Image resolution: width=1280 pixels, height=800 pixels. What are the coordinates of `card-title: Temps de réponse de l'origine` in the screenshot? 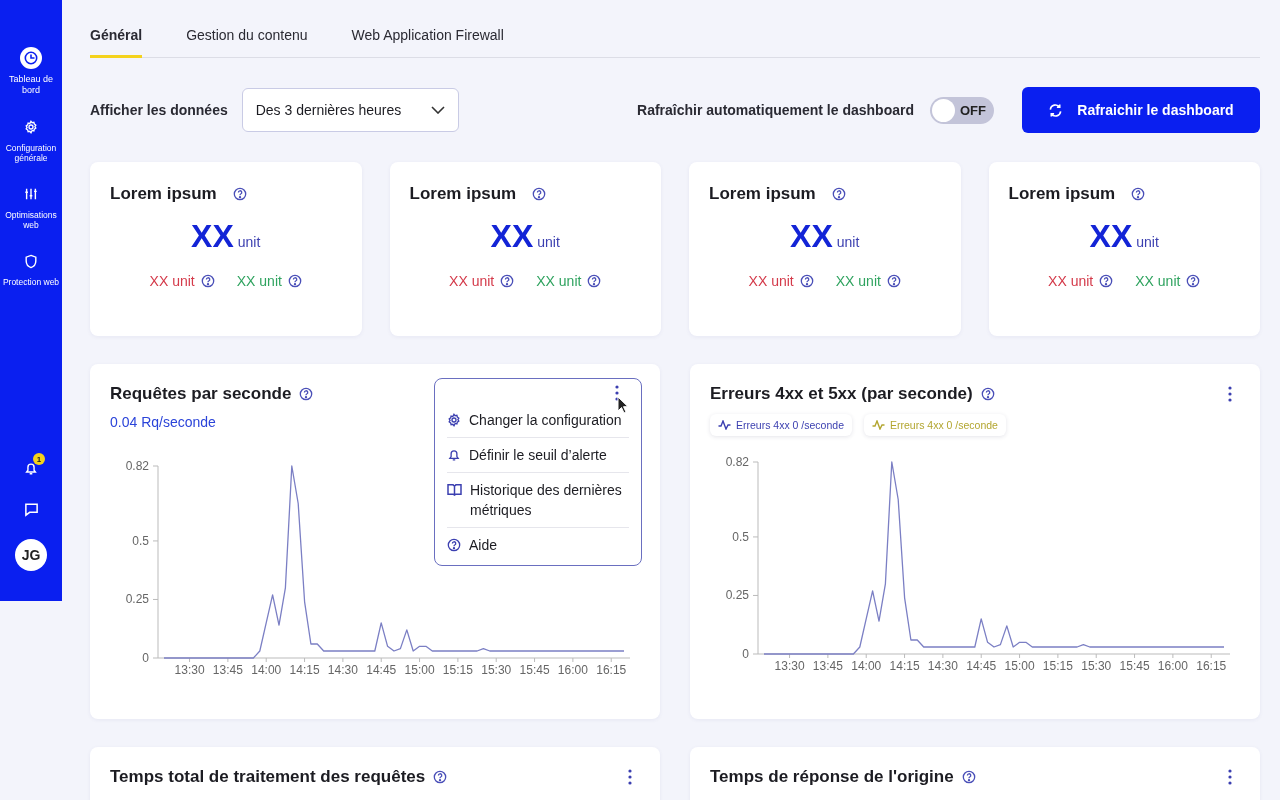 It's located at (832, 777).